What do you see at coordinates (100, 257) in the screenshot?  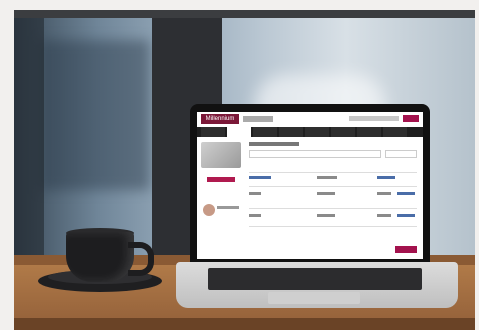 I see `coffee-cup` at bounding box center [100, 257].